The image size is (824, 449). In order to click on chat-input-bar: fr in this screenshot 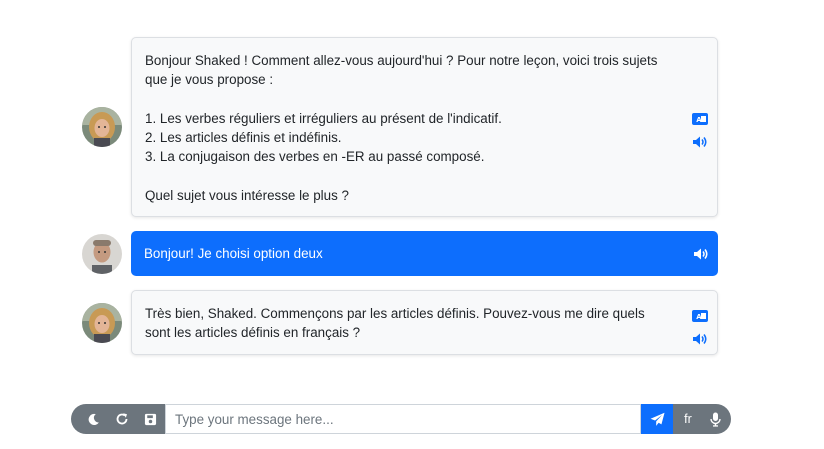, I will do `click(401, 419)`.